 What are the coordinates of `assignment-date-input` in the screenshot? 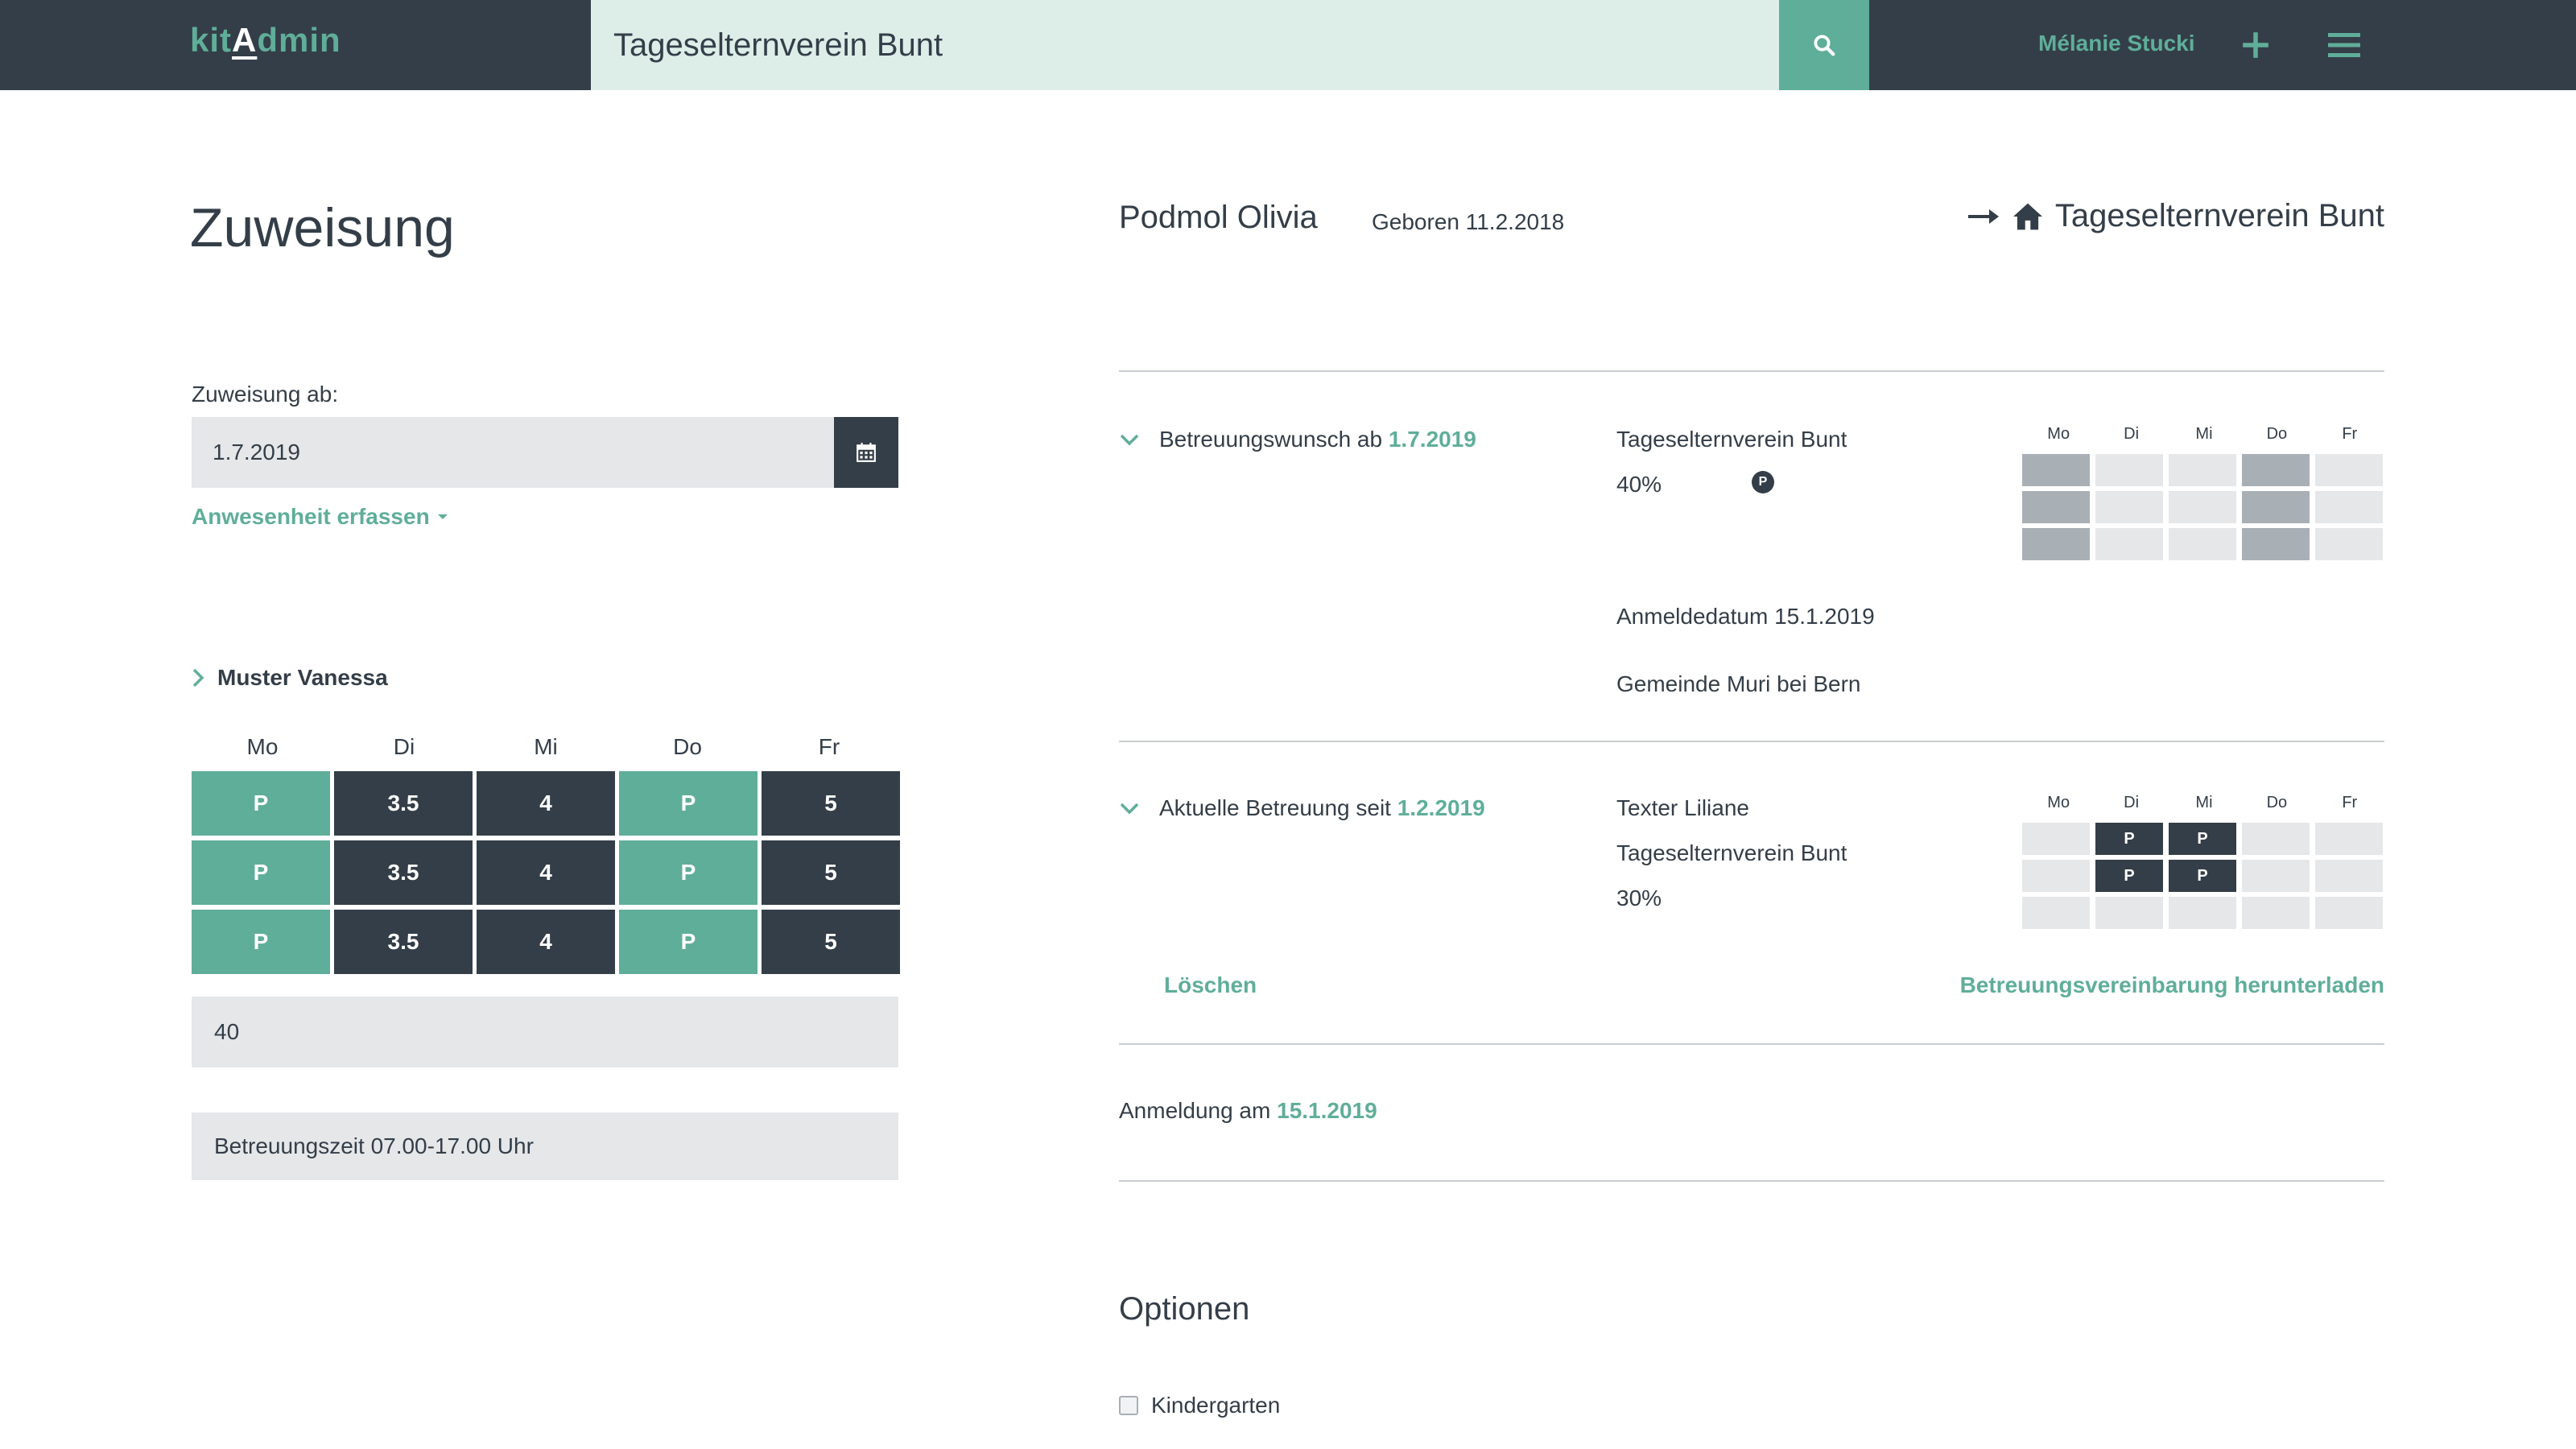 It's located at (514, 452).